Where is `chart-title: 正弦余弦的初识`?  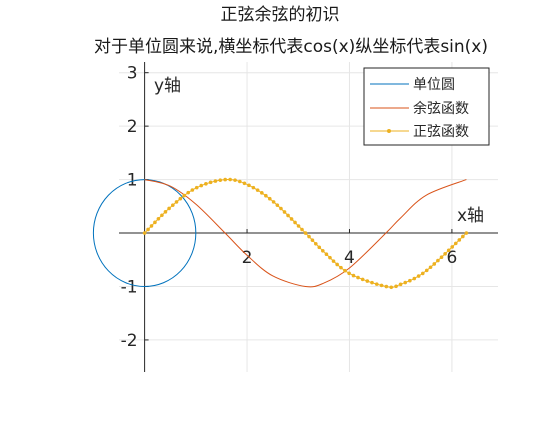
chart-title: 正弦余弦的初识 is located at coordinates (280, 15).